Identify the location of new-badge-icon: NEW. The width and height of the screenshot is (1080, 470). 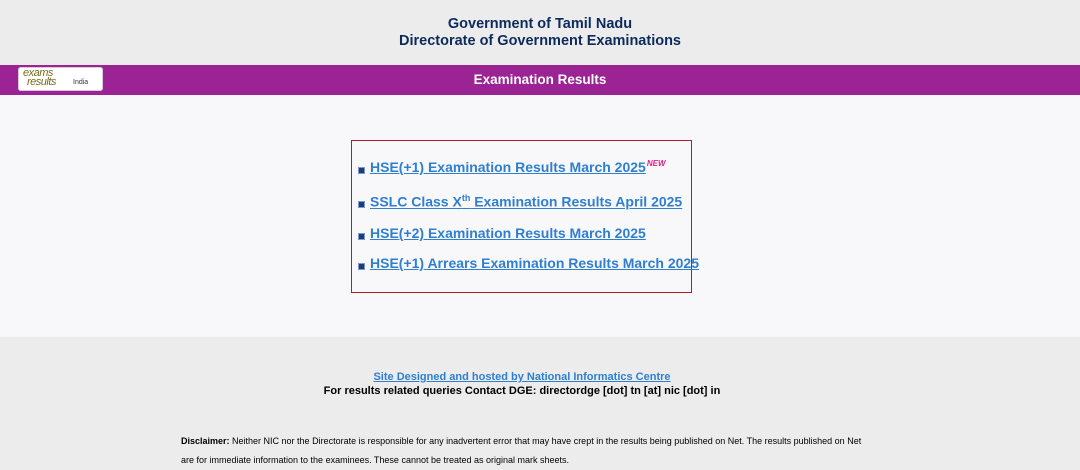
(656, 163).